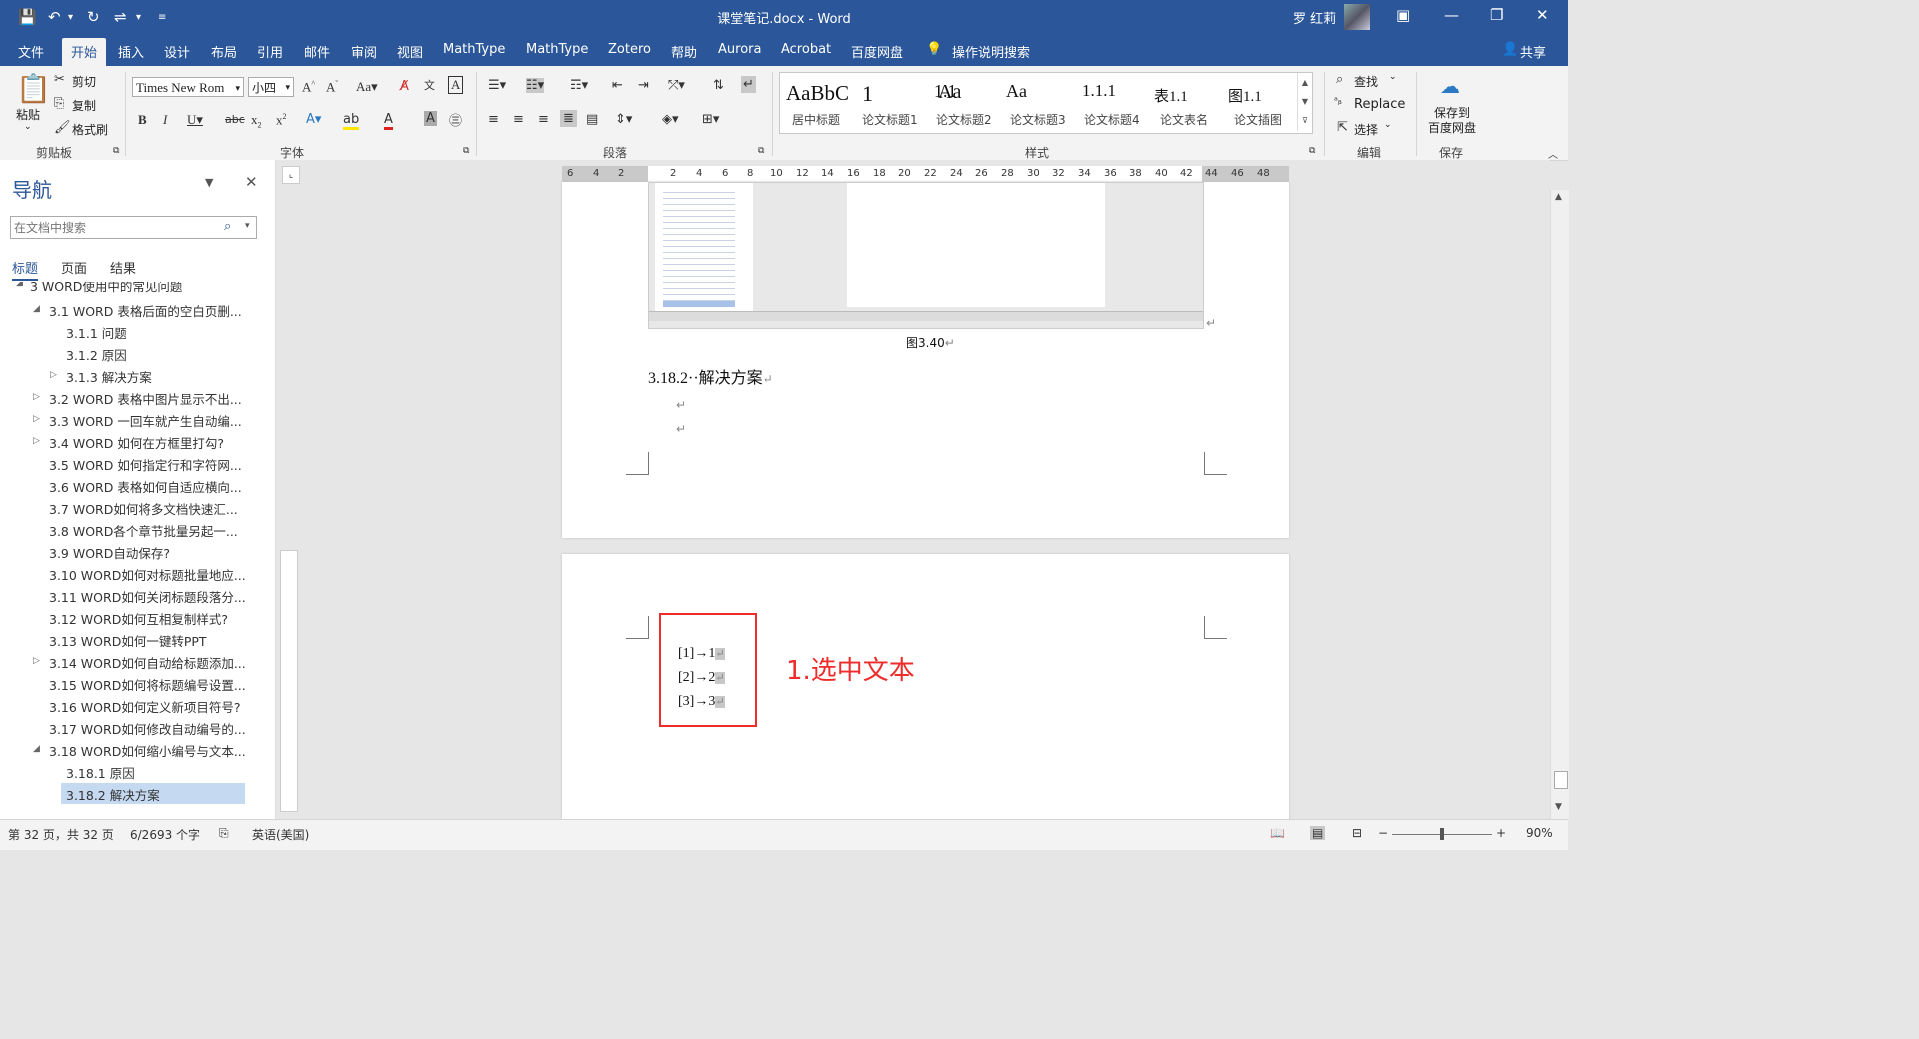 This screenshot has height=1039, width=1919. I want to click on paragraph-mark: ↵, so click(681, 429).